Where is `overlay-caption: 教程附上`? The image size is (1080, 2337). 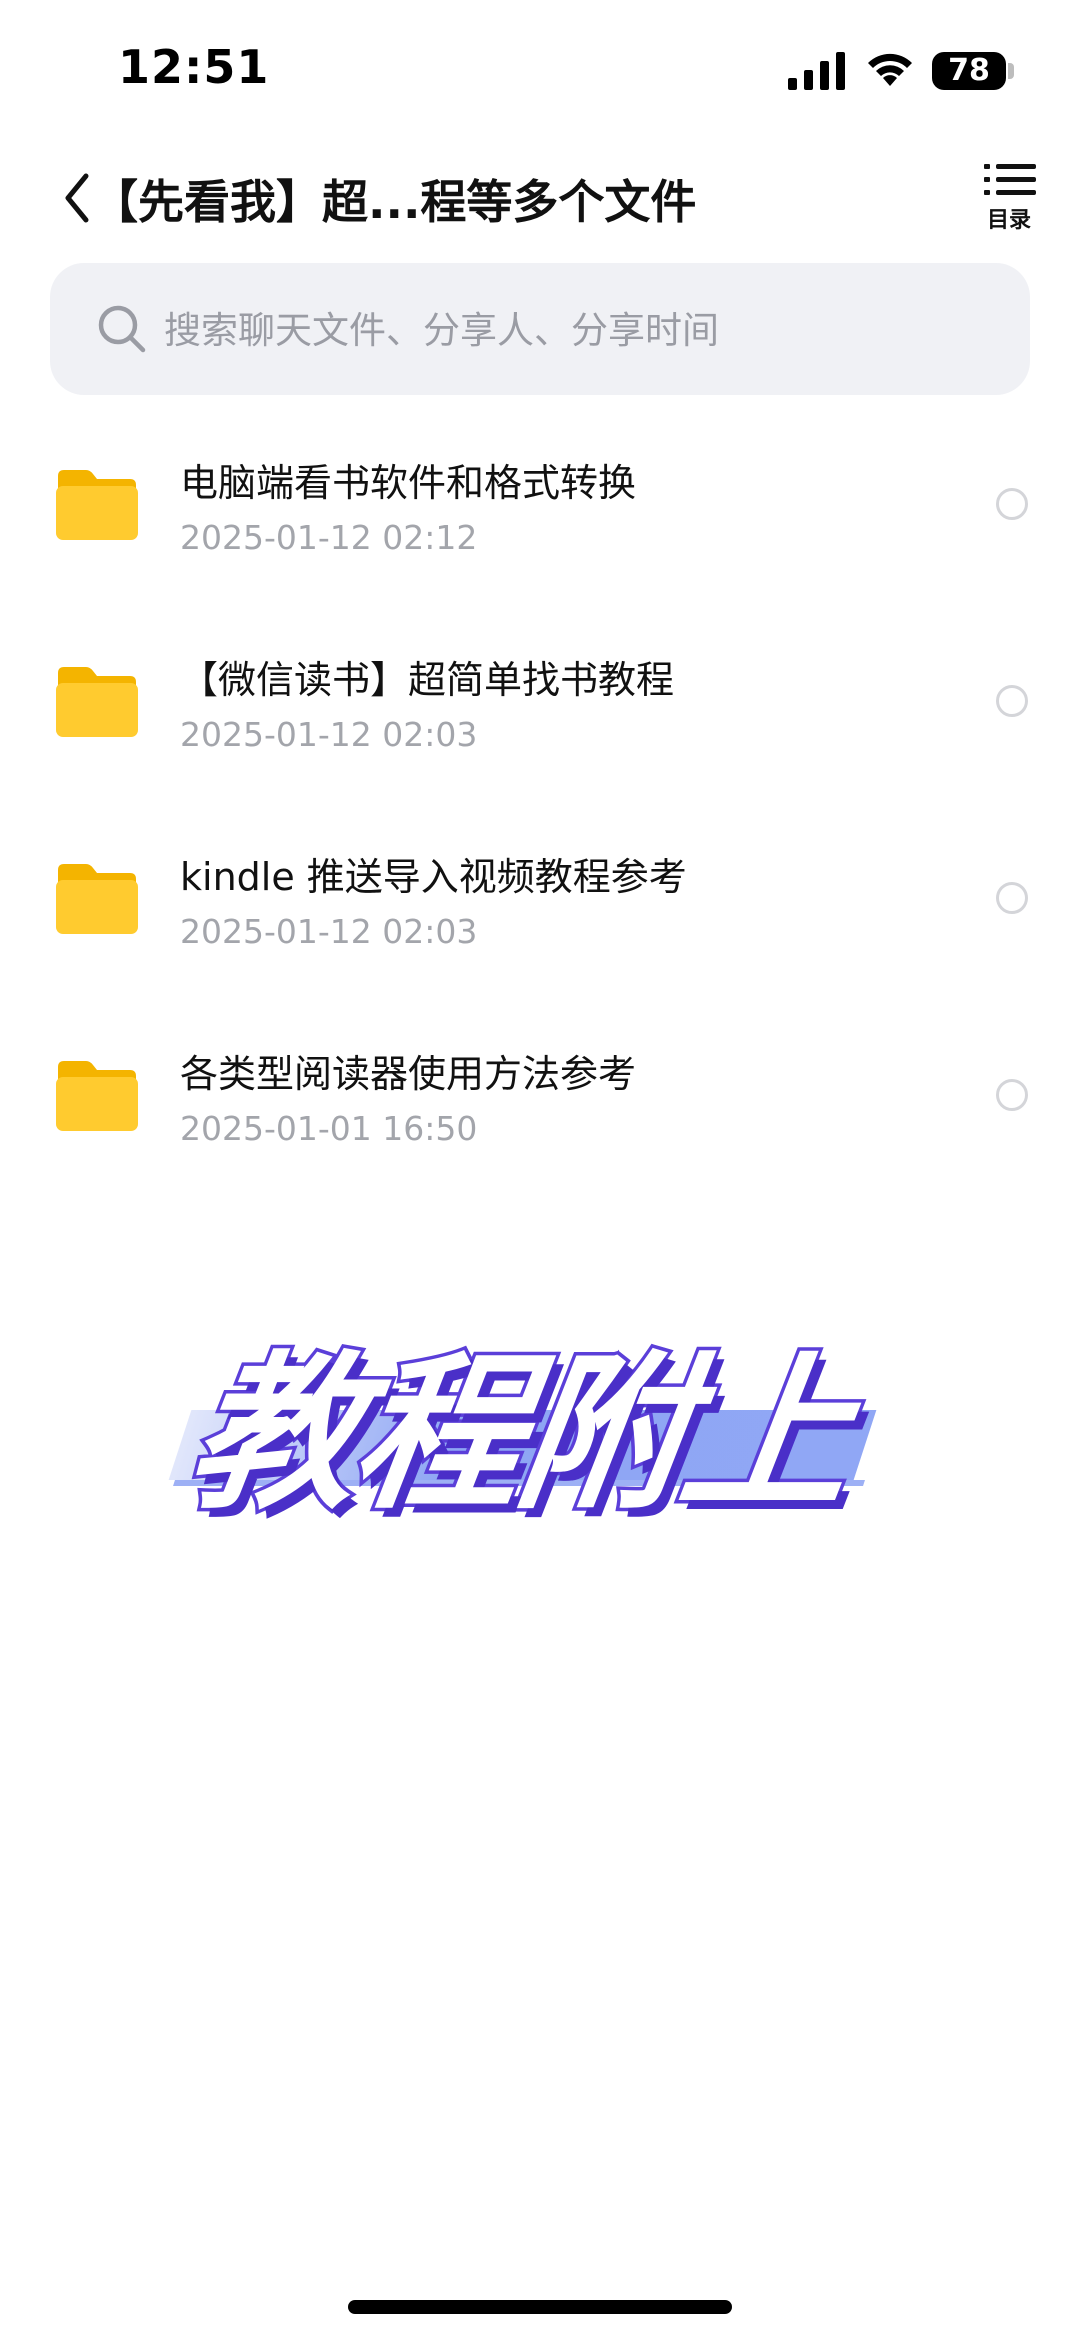
overlay-caption: 教程附上 is located at coordinates (530, 1413).